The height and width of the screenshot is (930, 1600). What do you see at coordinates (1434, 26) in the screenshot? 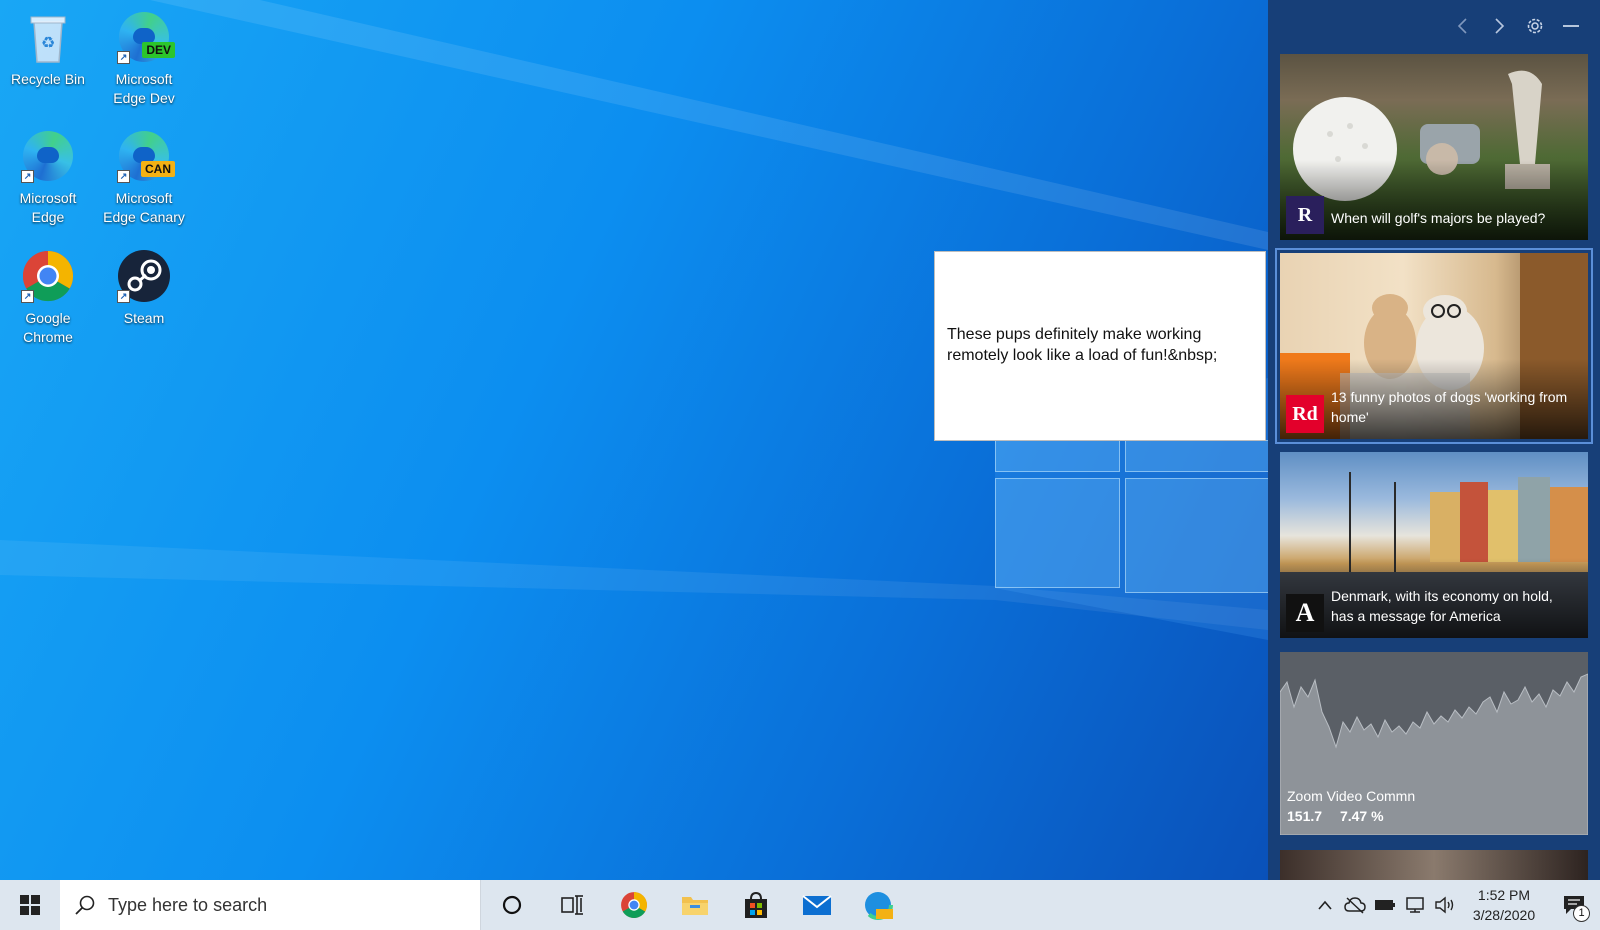
I see `panel-toolbar` at bounding box center [1434, 26].